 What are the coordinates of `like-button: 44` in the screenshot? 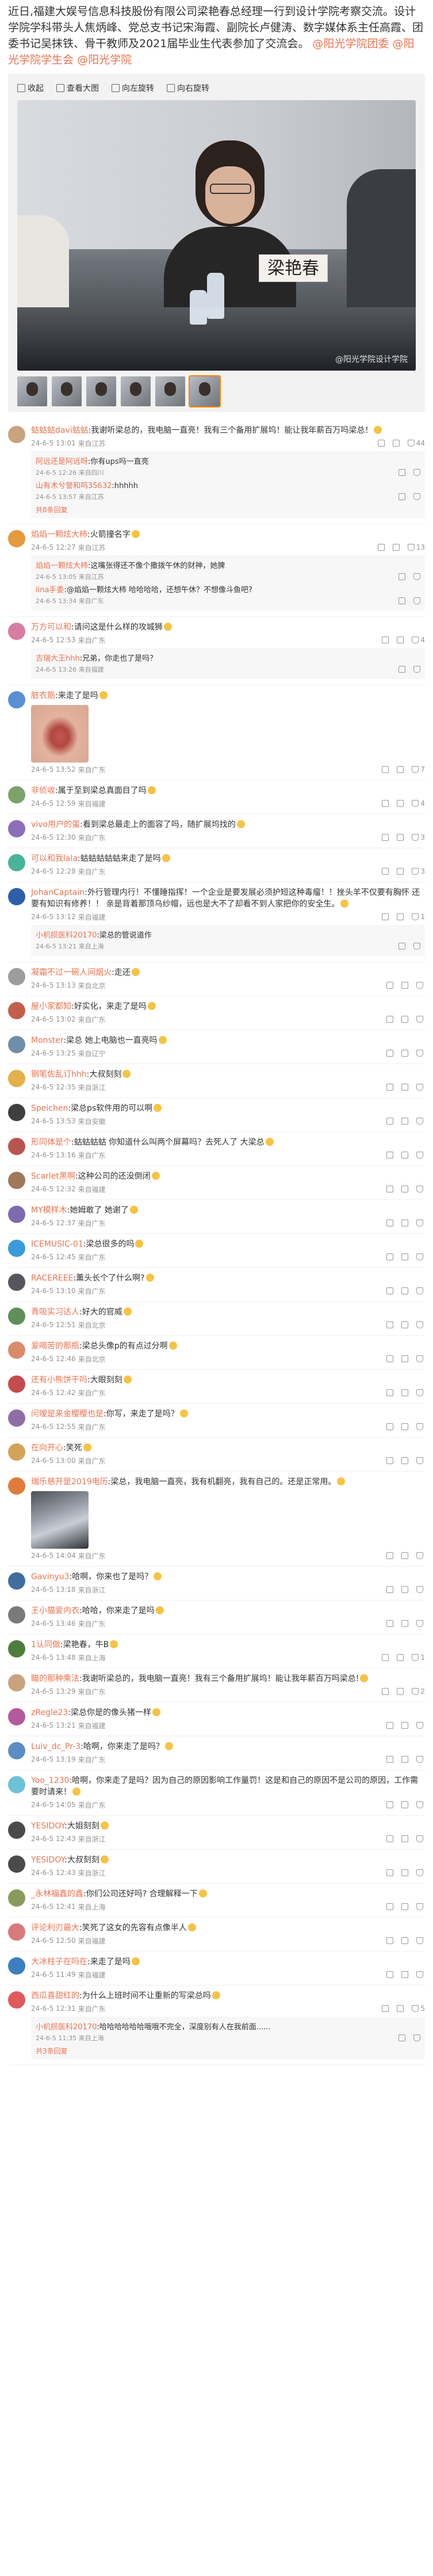 It's located at (416, 443).